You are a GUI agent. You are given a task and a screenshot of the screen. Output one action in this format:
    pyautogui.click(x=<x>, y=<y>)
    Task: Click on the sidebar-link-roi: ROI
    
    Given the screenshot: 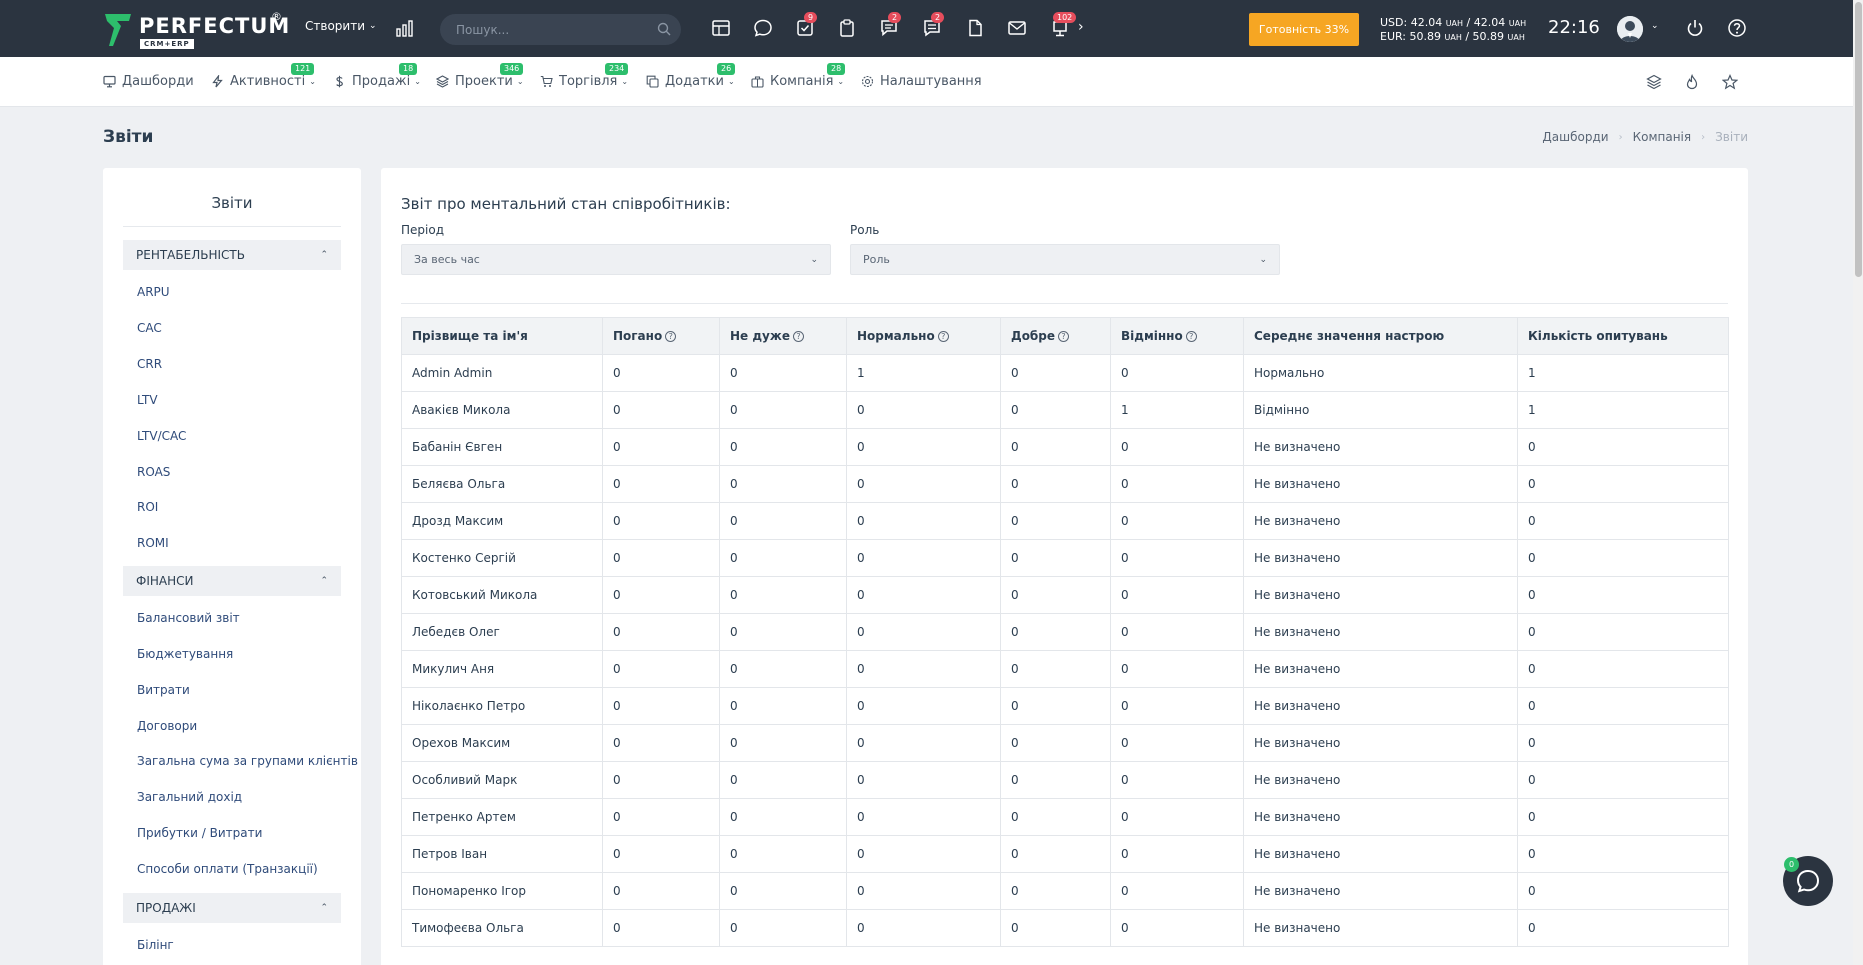 What is the action you would take?
    pyautogui.click(x=147, y=507)
    